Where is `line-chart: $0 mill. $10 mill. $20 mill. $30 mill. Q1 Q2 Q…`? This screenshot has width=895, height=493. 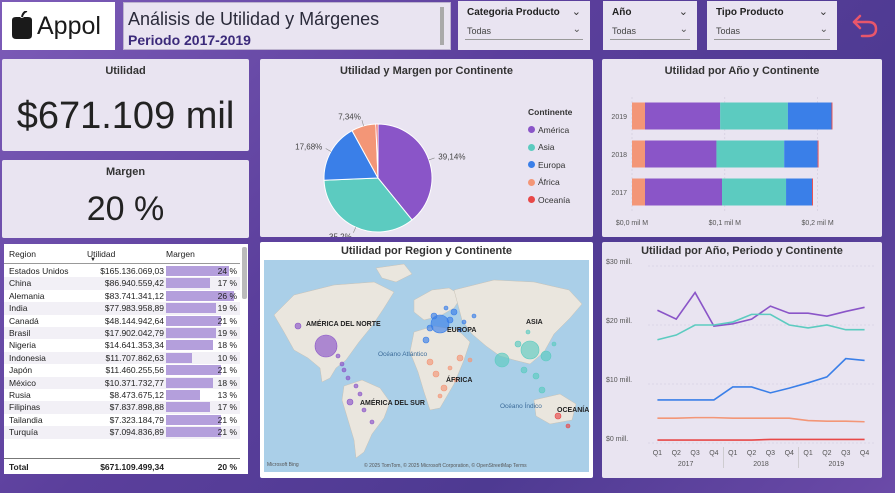
line-chart: $0 mill. $10 mill. $20 mill. $30 mill. Q1 Q2 Q… is located at coordinates (742, 360).